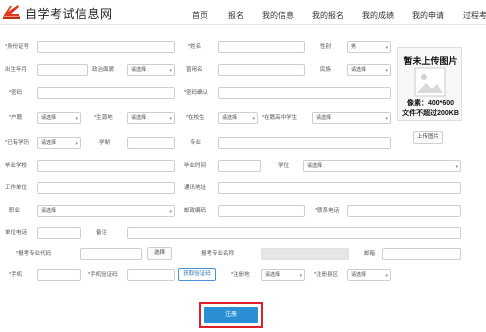 The height and width of the screenshot is (332, 486). Describe the element at coordinates (326, 275) in the screenshot. I see `reg-district-label: *注册县区` at that location.